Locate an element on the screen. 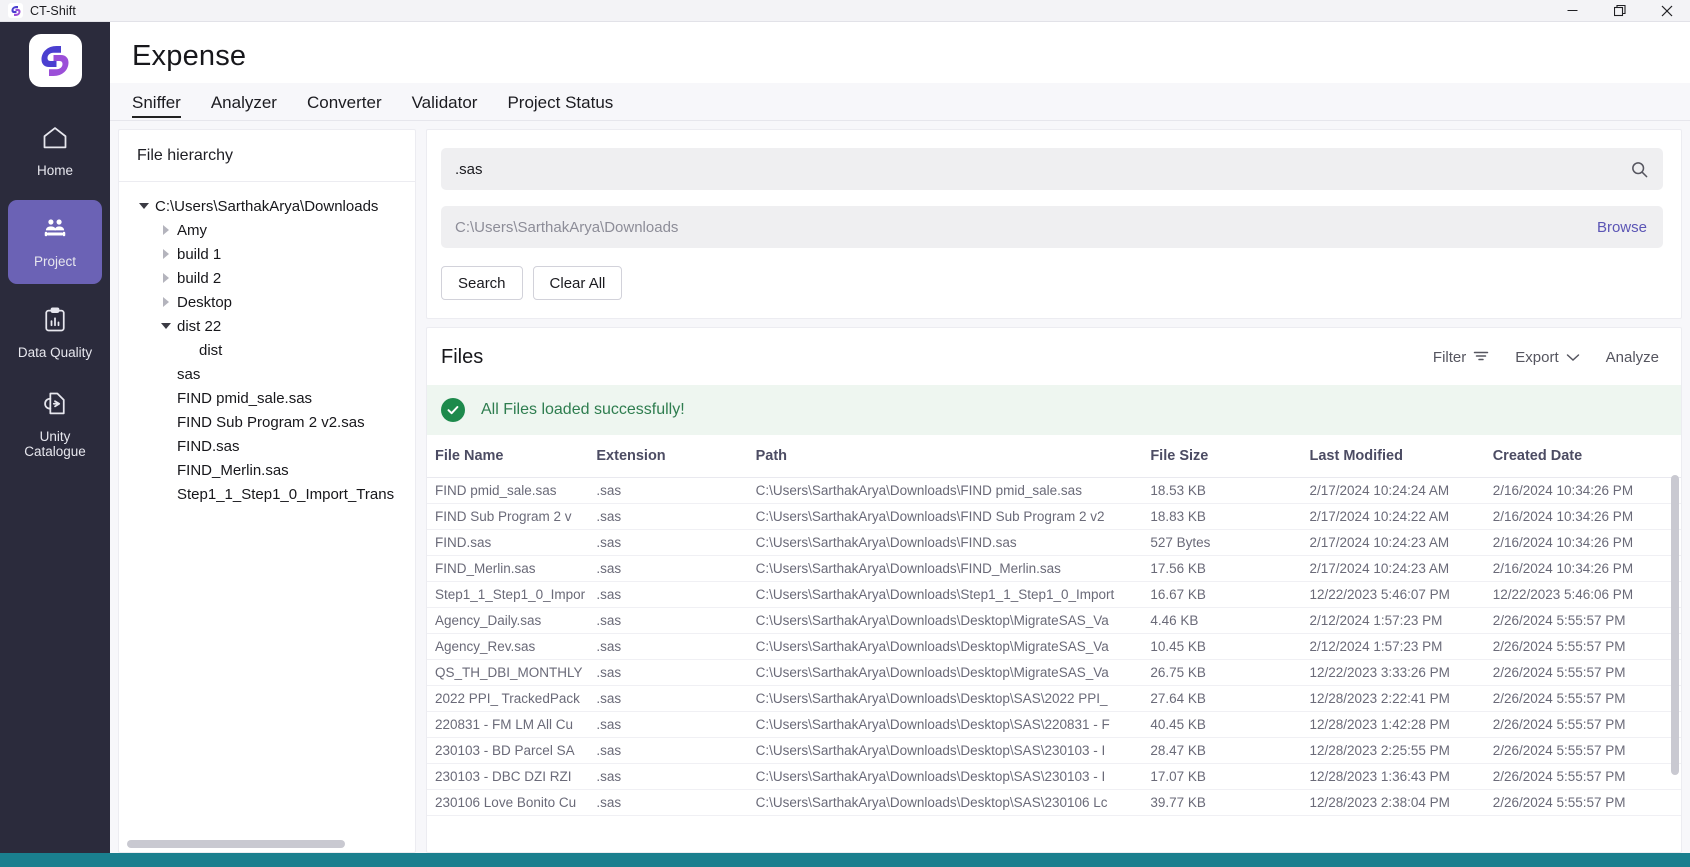 The height and width of the screenshot is (867, 1690). analyze-label: Analyze is located at coordinates (1632, 357).